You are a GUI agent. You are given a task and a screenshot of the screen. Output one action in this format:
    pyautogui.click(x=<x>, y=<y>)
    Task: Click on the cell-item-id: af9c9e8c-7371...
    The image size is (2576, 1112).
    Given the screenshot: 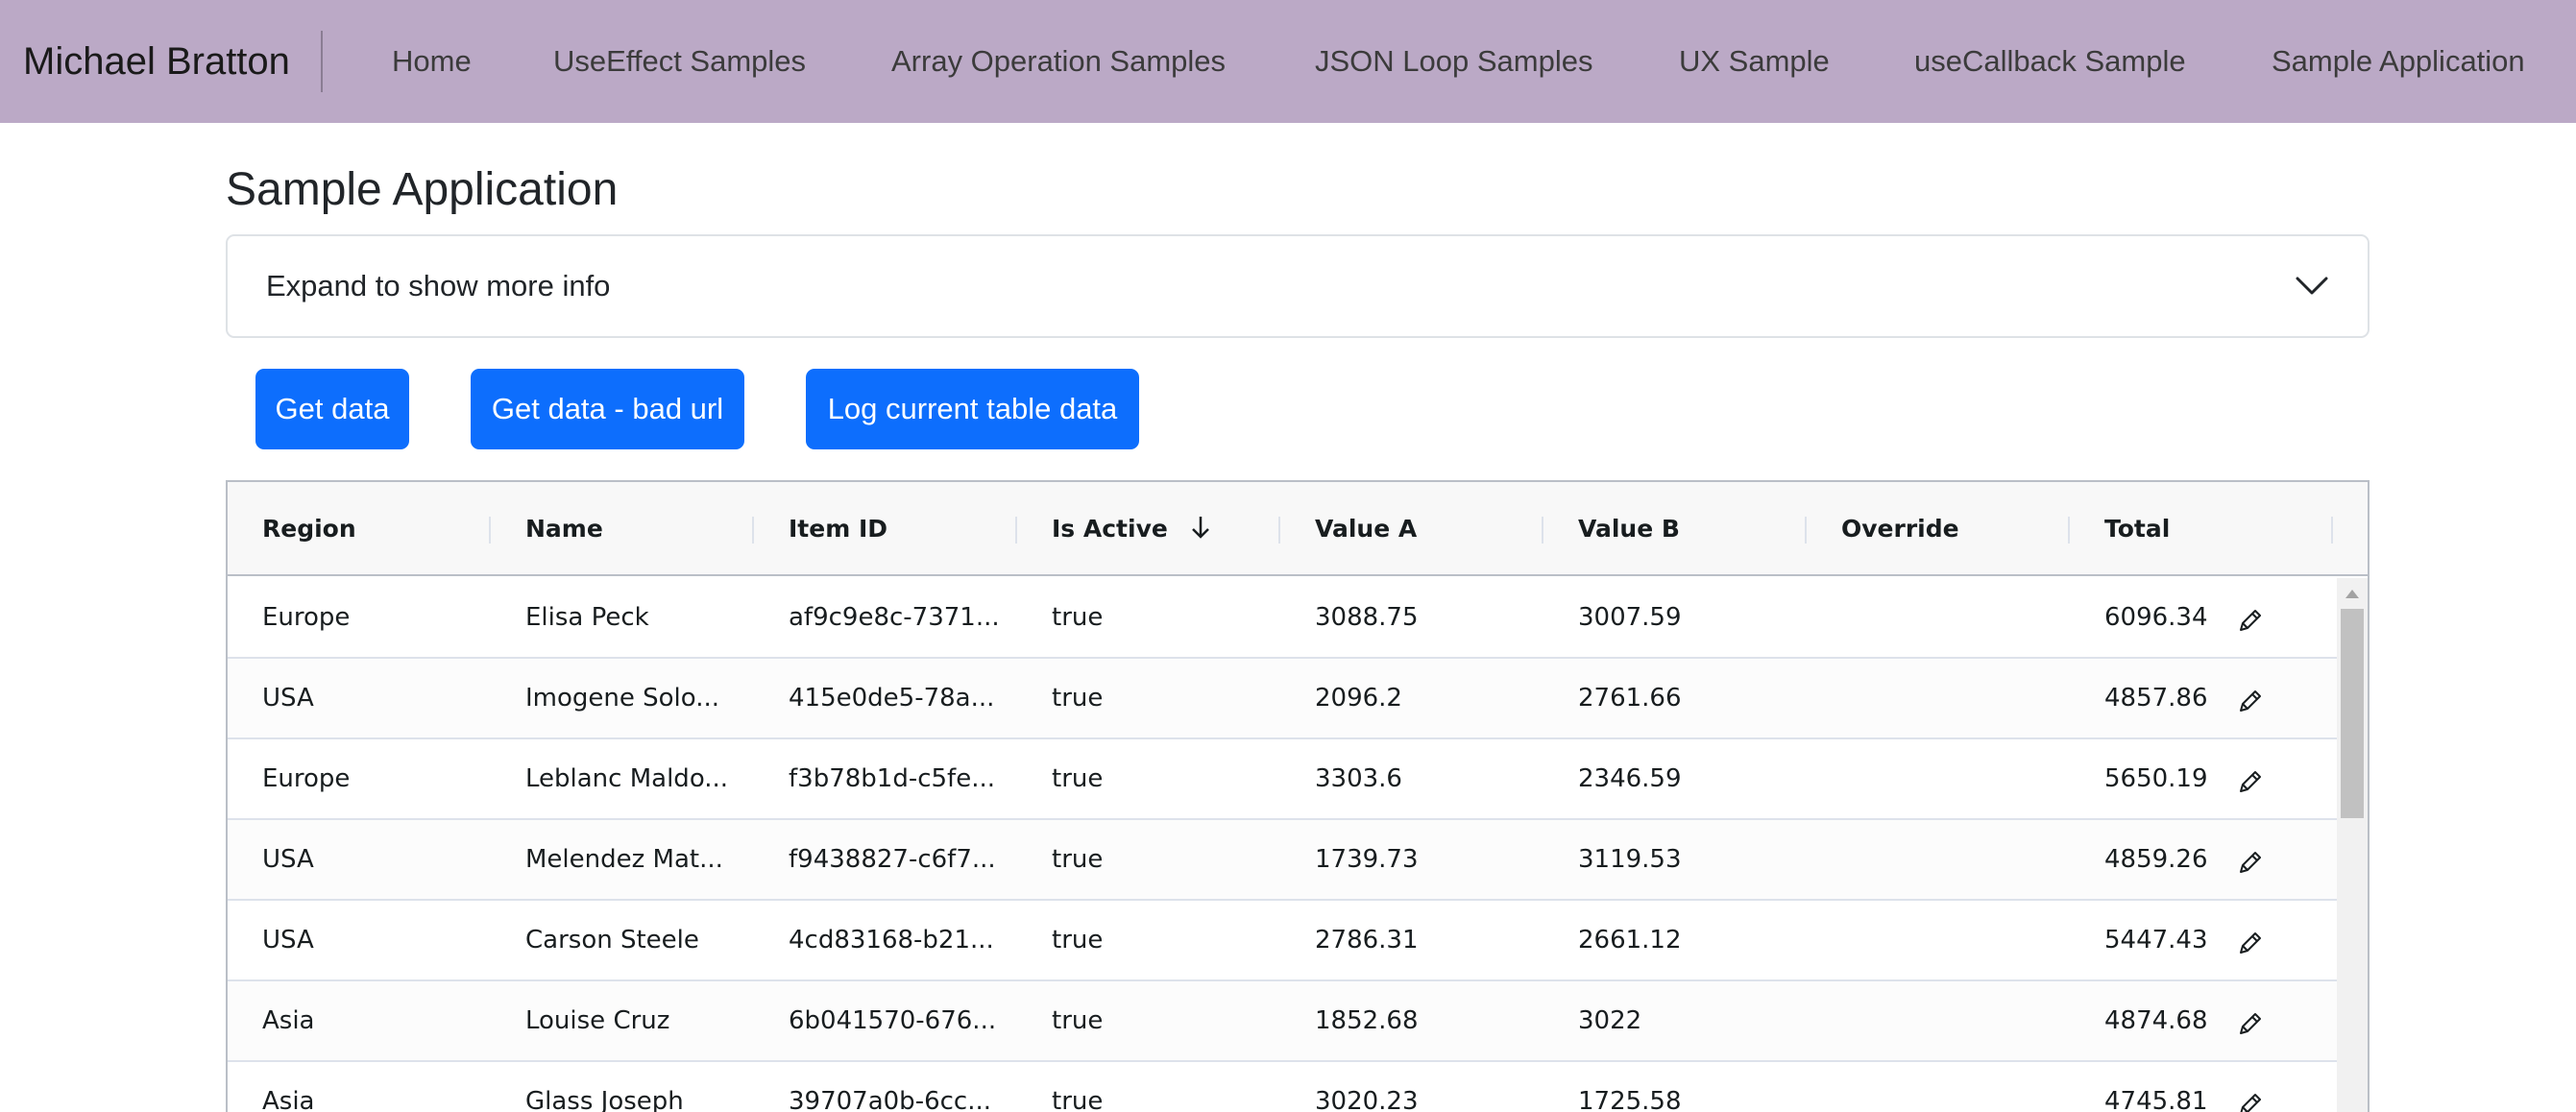 What is the action you would take?
    pyautogui.click(x=880, y=617)
    